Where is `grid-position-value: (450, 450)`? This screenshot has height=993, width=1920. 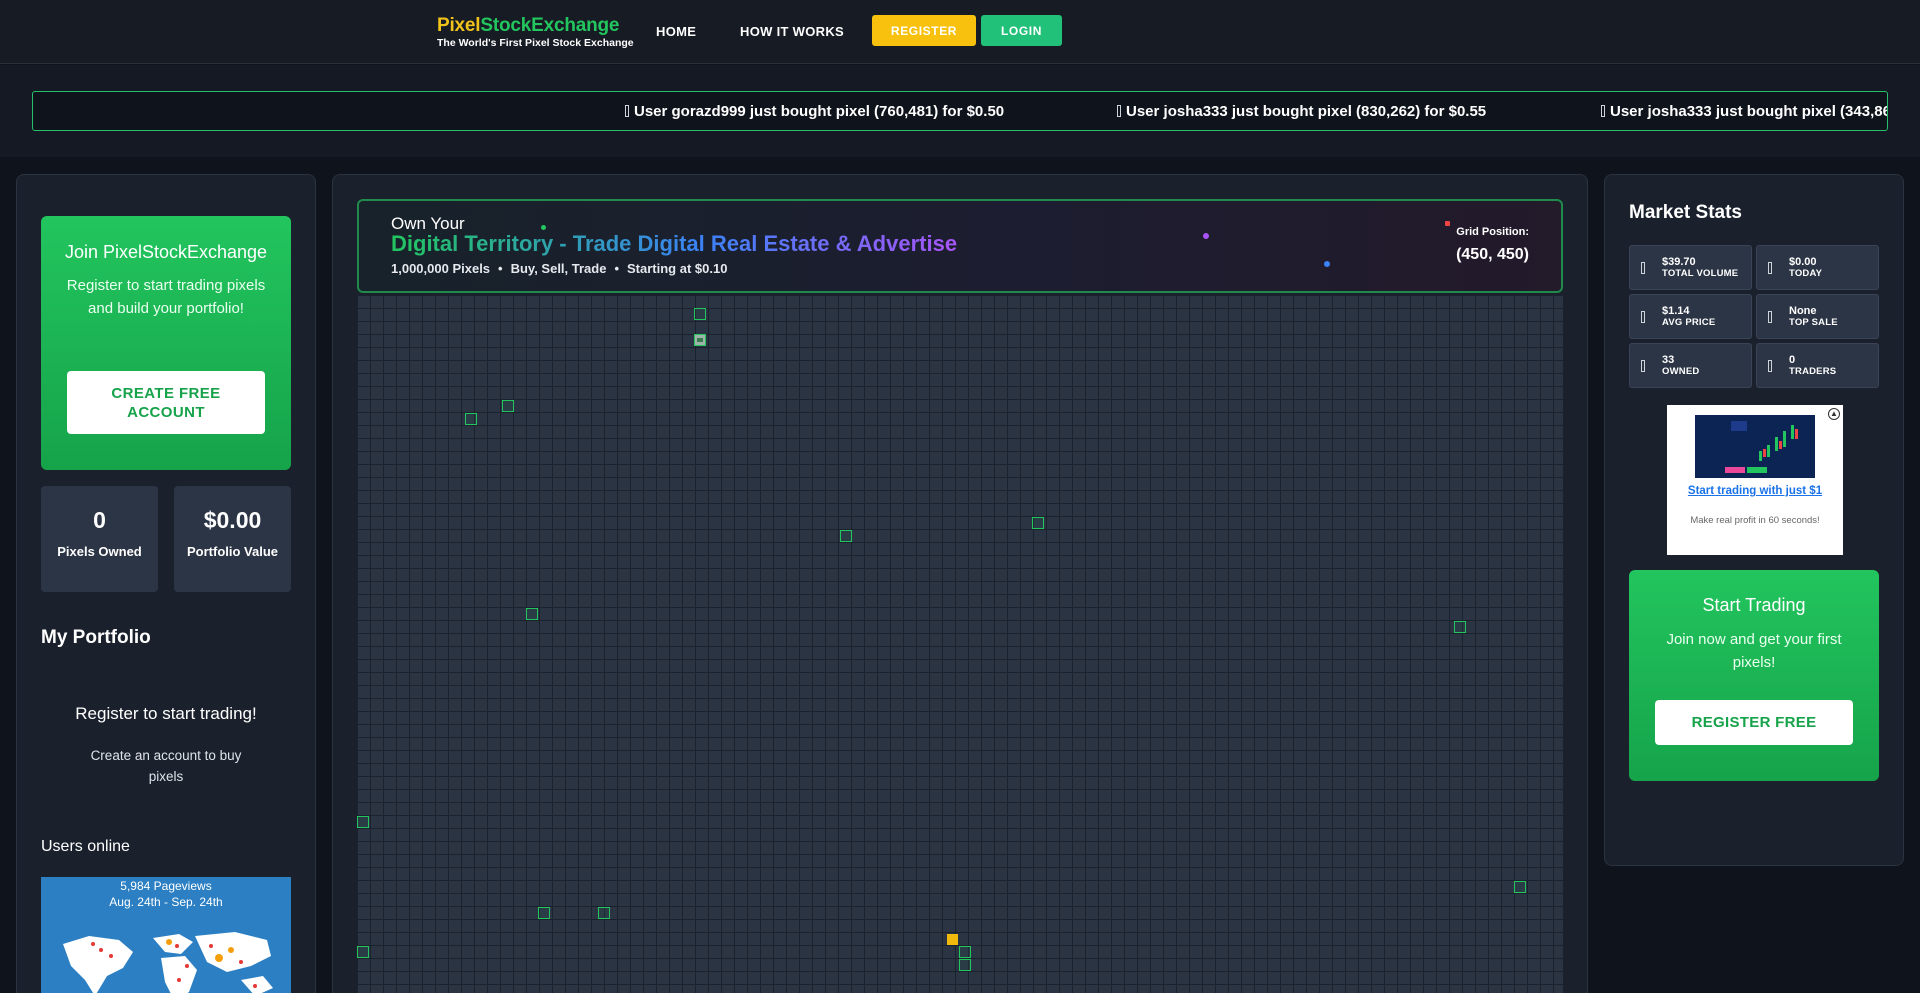 grid-position-value: (450, 450) is located at coordinates (1492, 254).